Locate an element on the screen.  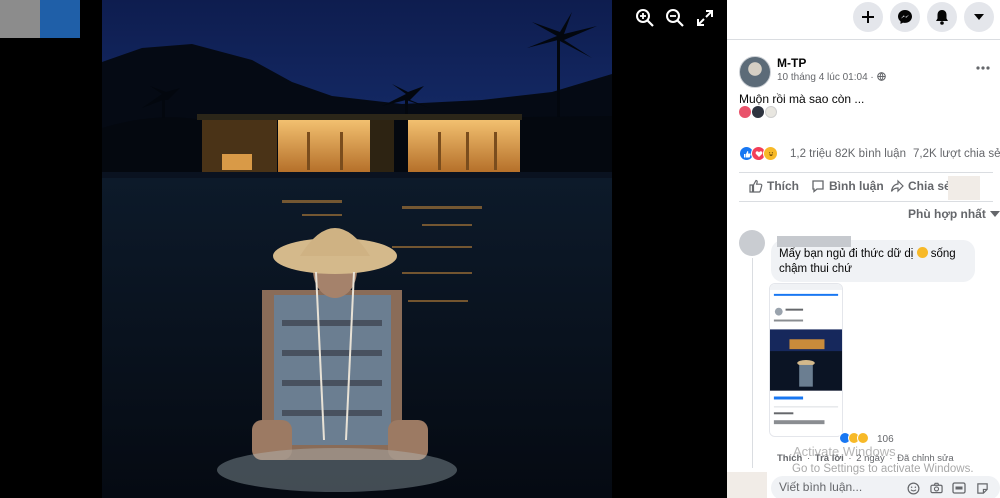
comment-count: 82K bình luận is located at coordinates (870, 154).